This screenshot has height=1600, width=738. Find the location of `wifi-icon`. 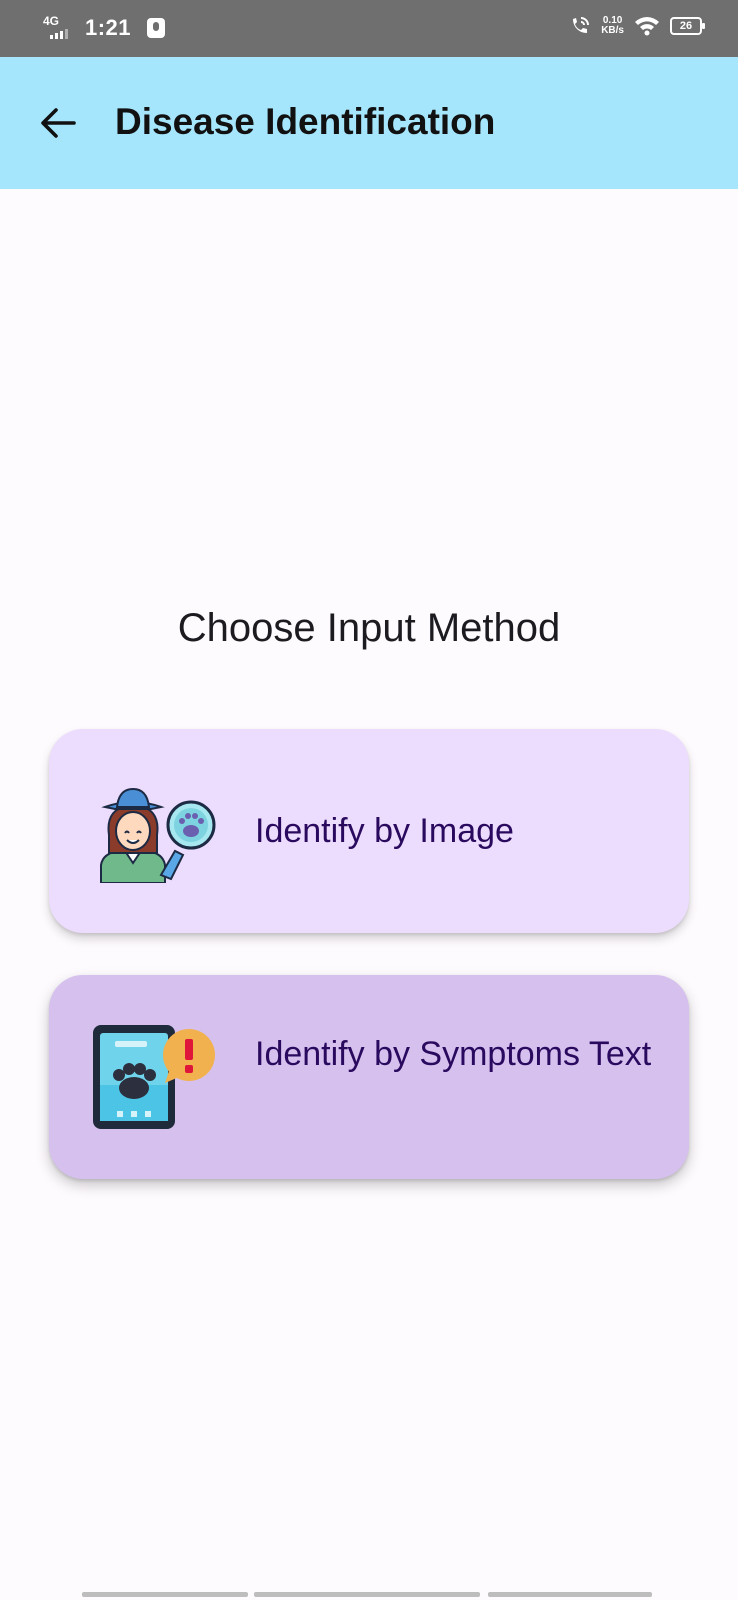

wifi-icon is located at coordinates (647, 26).